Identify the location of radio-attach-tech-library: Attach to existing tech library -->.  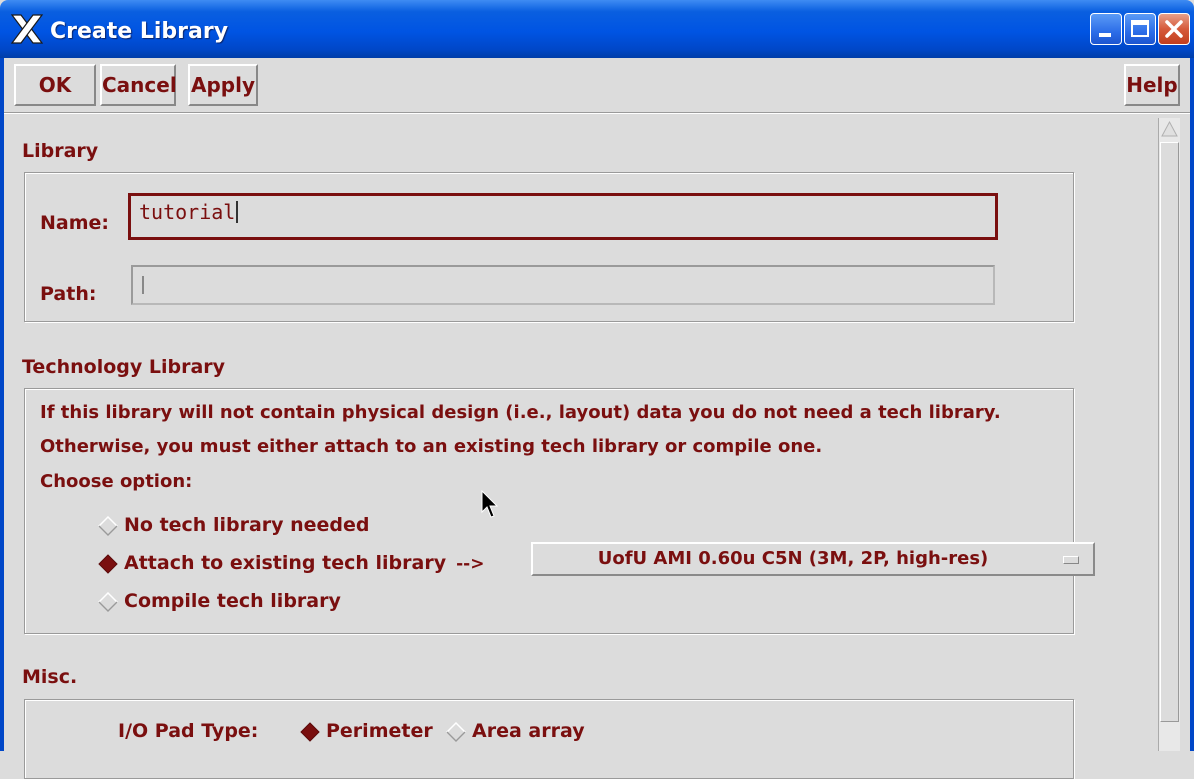
(308, 564).